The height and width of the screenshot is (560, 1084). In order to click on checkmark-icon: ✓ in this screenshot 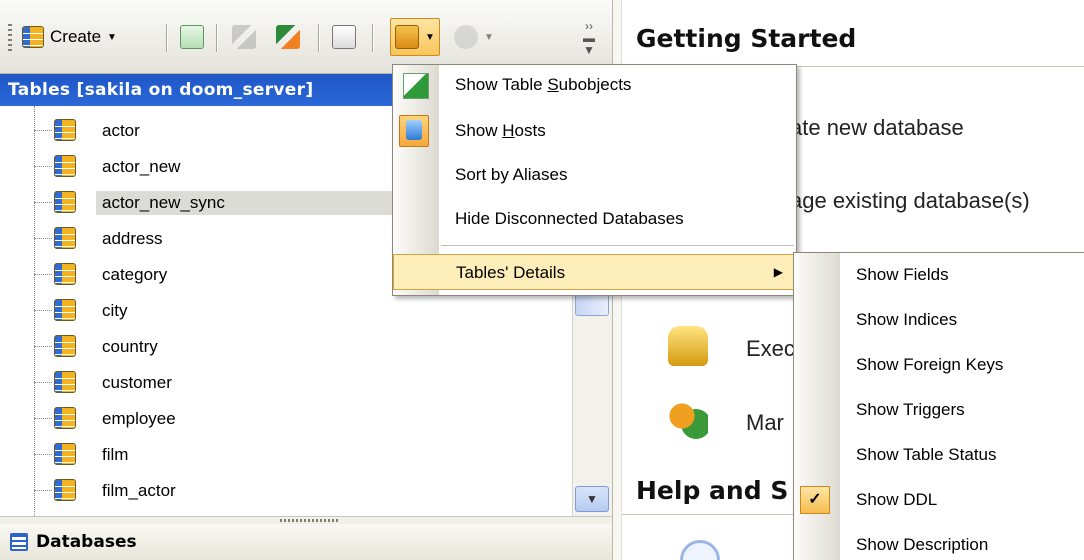, I will do `click(815, 500)`.